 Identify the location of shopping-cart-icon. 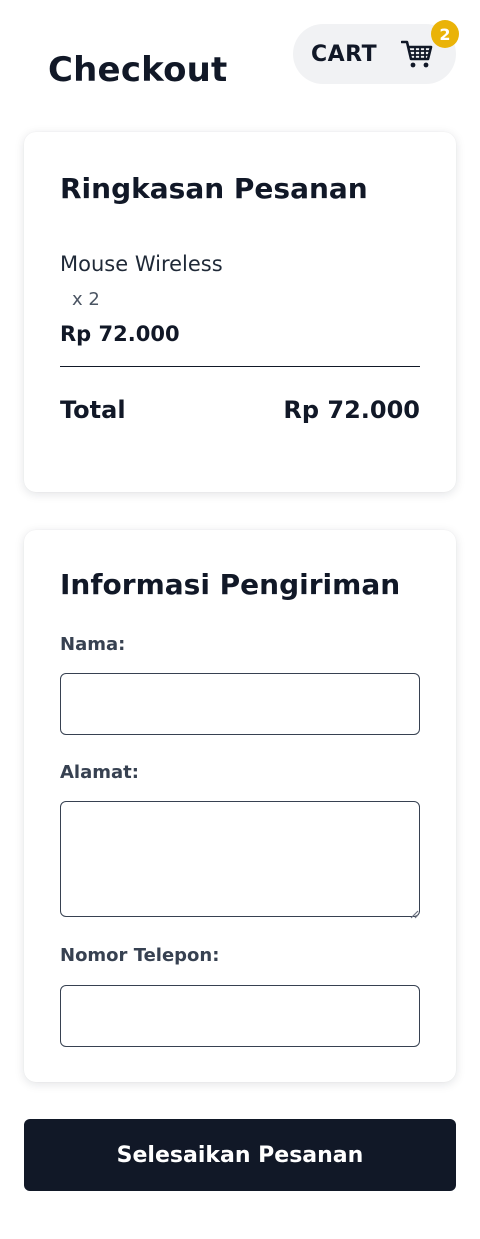
(416, 54).